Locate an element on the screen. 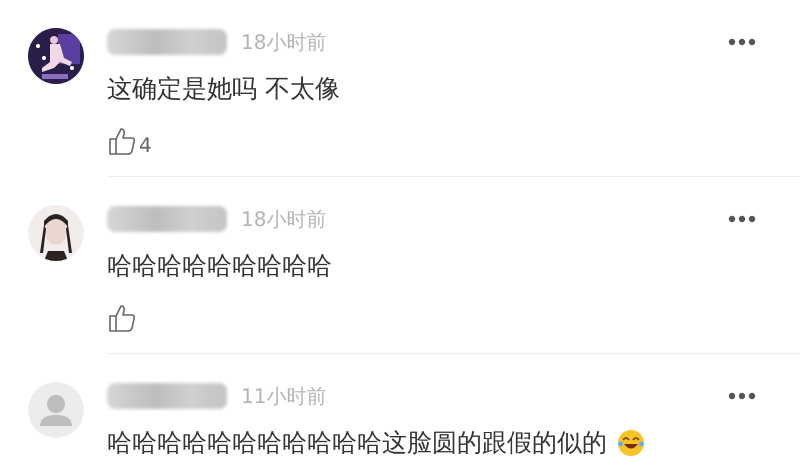  comment-text: 哈哈哈哈哈哈哈哈哈 is located at coordinates (219, 266).